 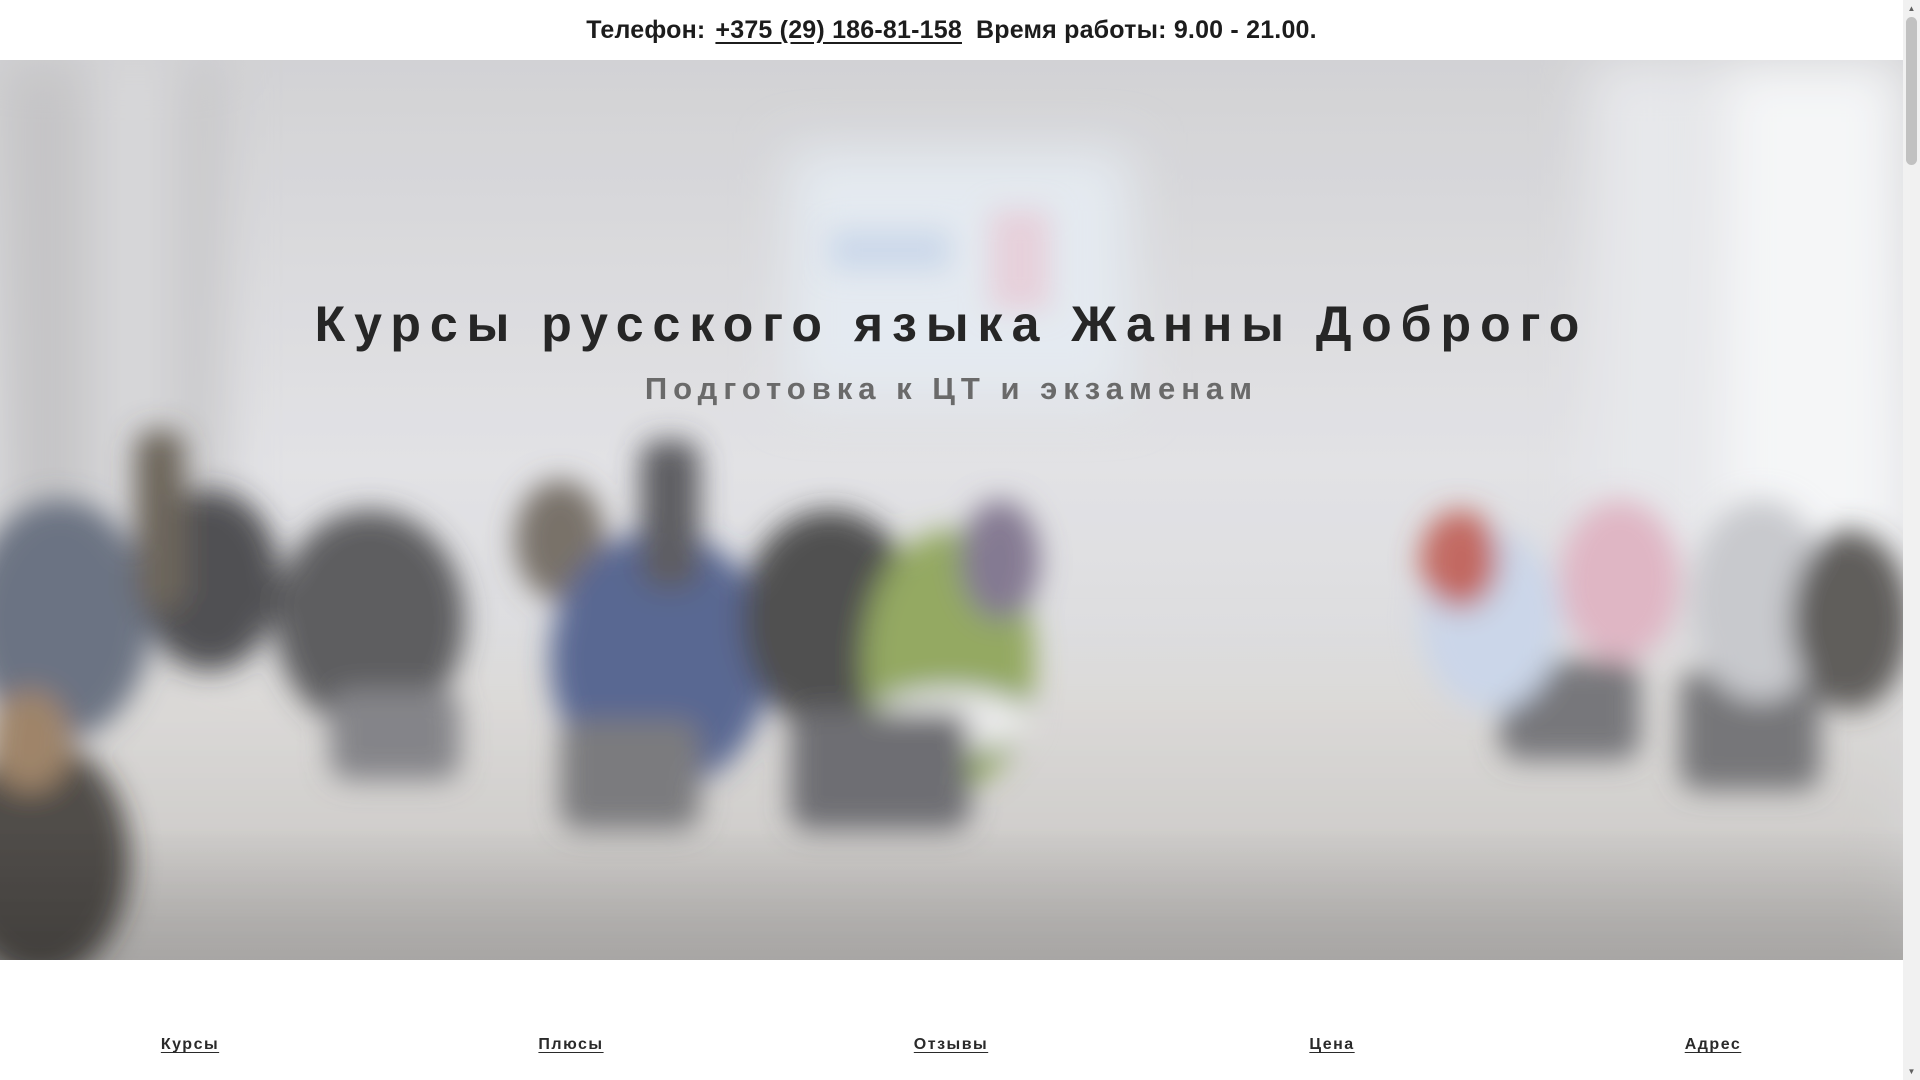 What do you see at coordinates (1911, 8) in the screenshot?
I see `scroll-up-arrow-icon: ▲` at bounding box center [1911, 8].